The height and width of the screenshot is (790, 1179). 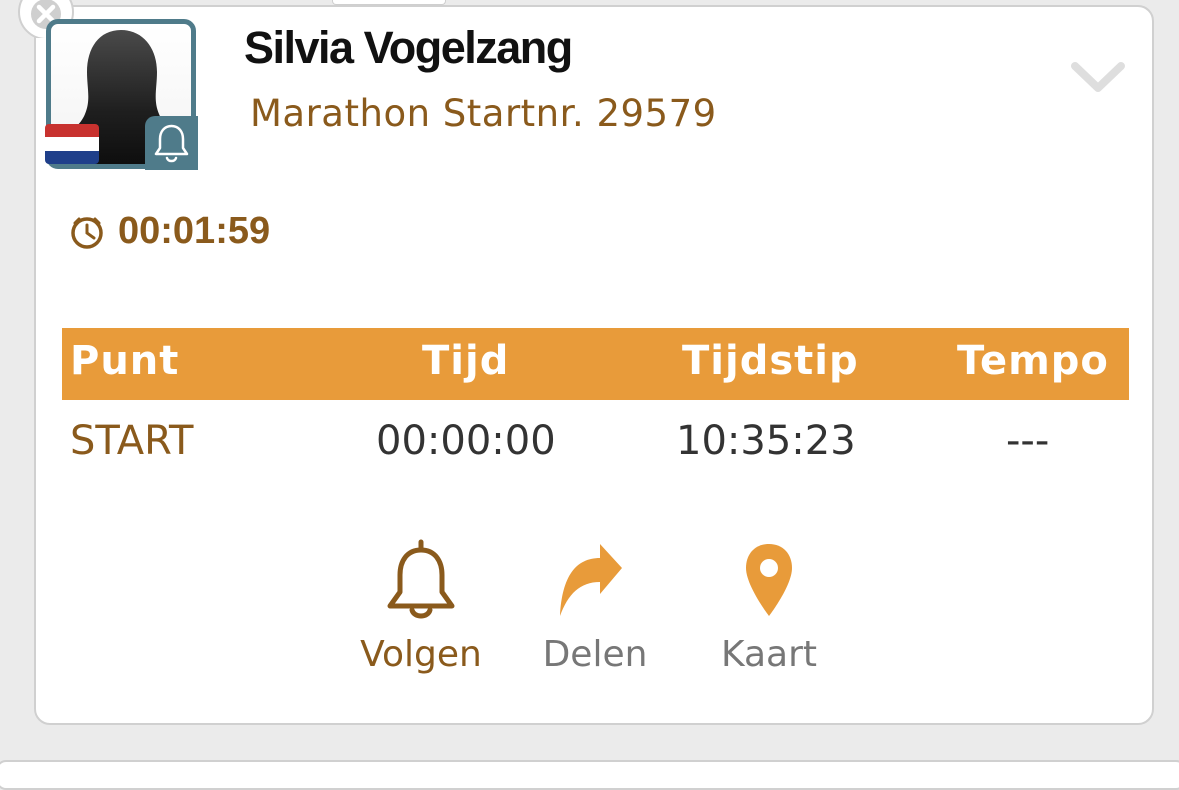 I want to click on share-button: Delen, so click(x=595, y=611).